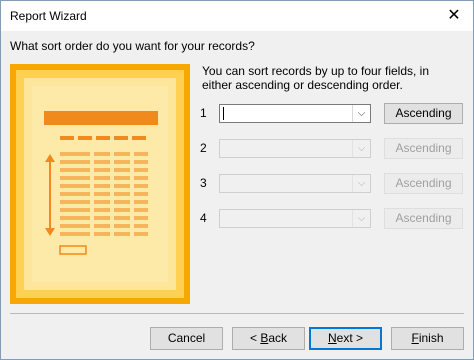  I want to click on back-button: < Back, so click(268, 338).